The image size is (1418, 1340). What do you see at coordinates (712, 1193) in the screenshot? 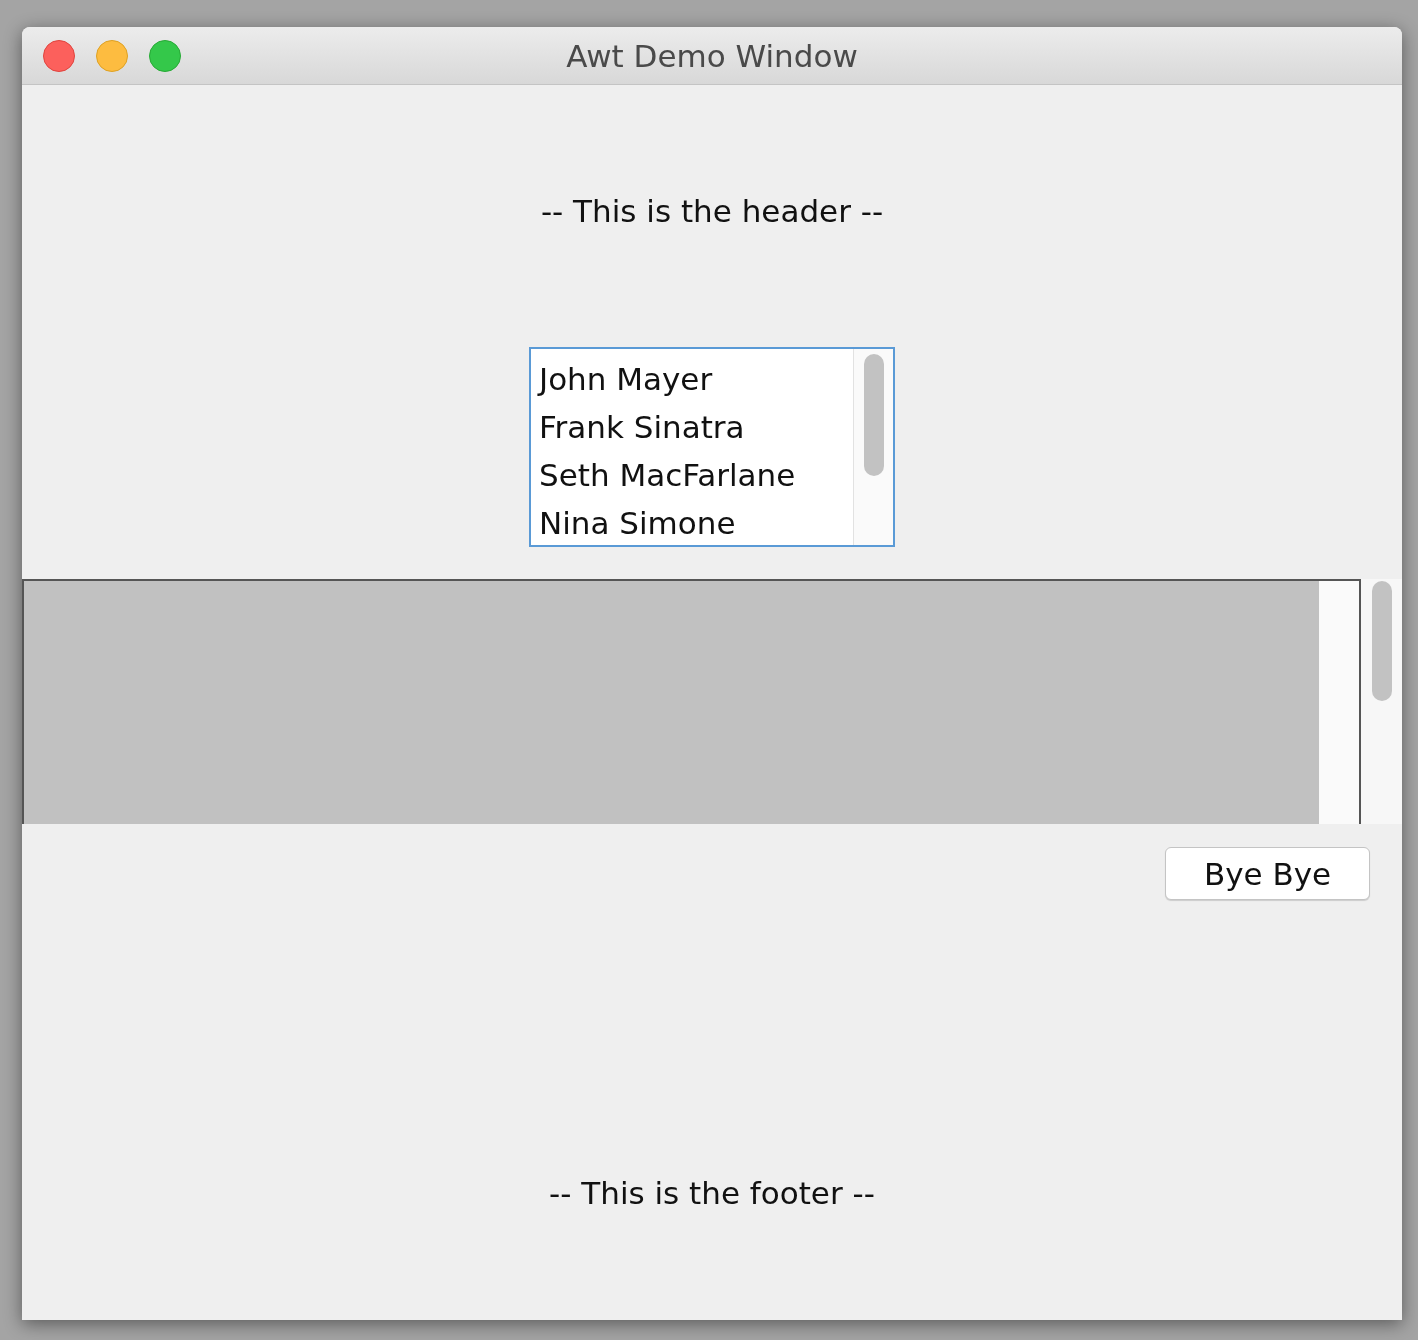
I see `footer-label: -- This is the footer --` at bounding box center [712, 1193].